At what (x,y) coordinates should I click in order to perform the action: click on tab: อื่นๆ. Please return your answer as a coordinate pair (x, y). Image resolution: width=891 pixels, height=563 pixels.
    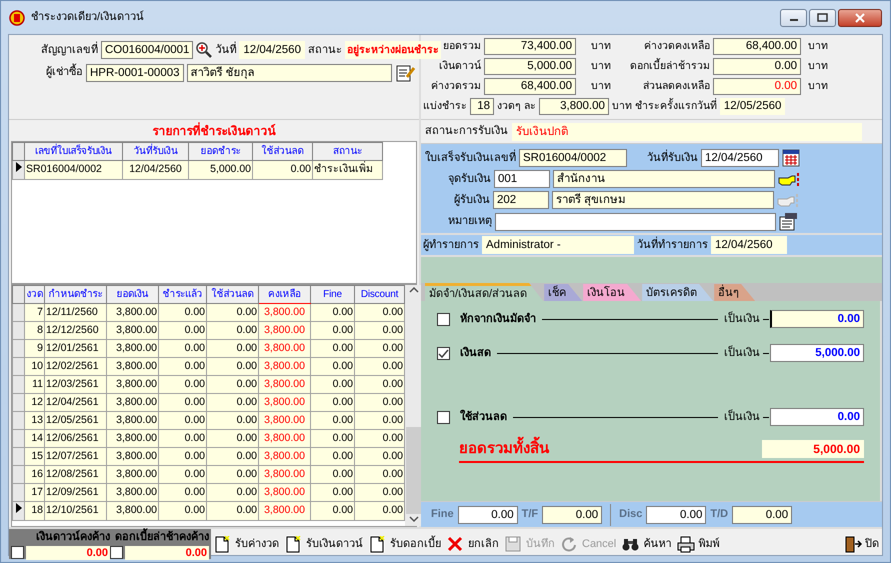
    Looking at the image, I should click on (735, 292).